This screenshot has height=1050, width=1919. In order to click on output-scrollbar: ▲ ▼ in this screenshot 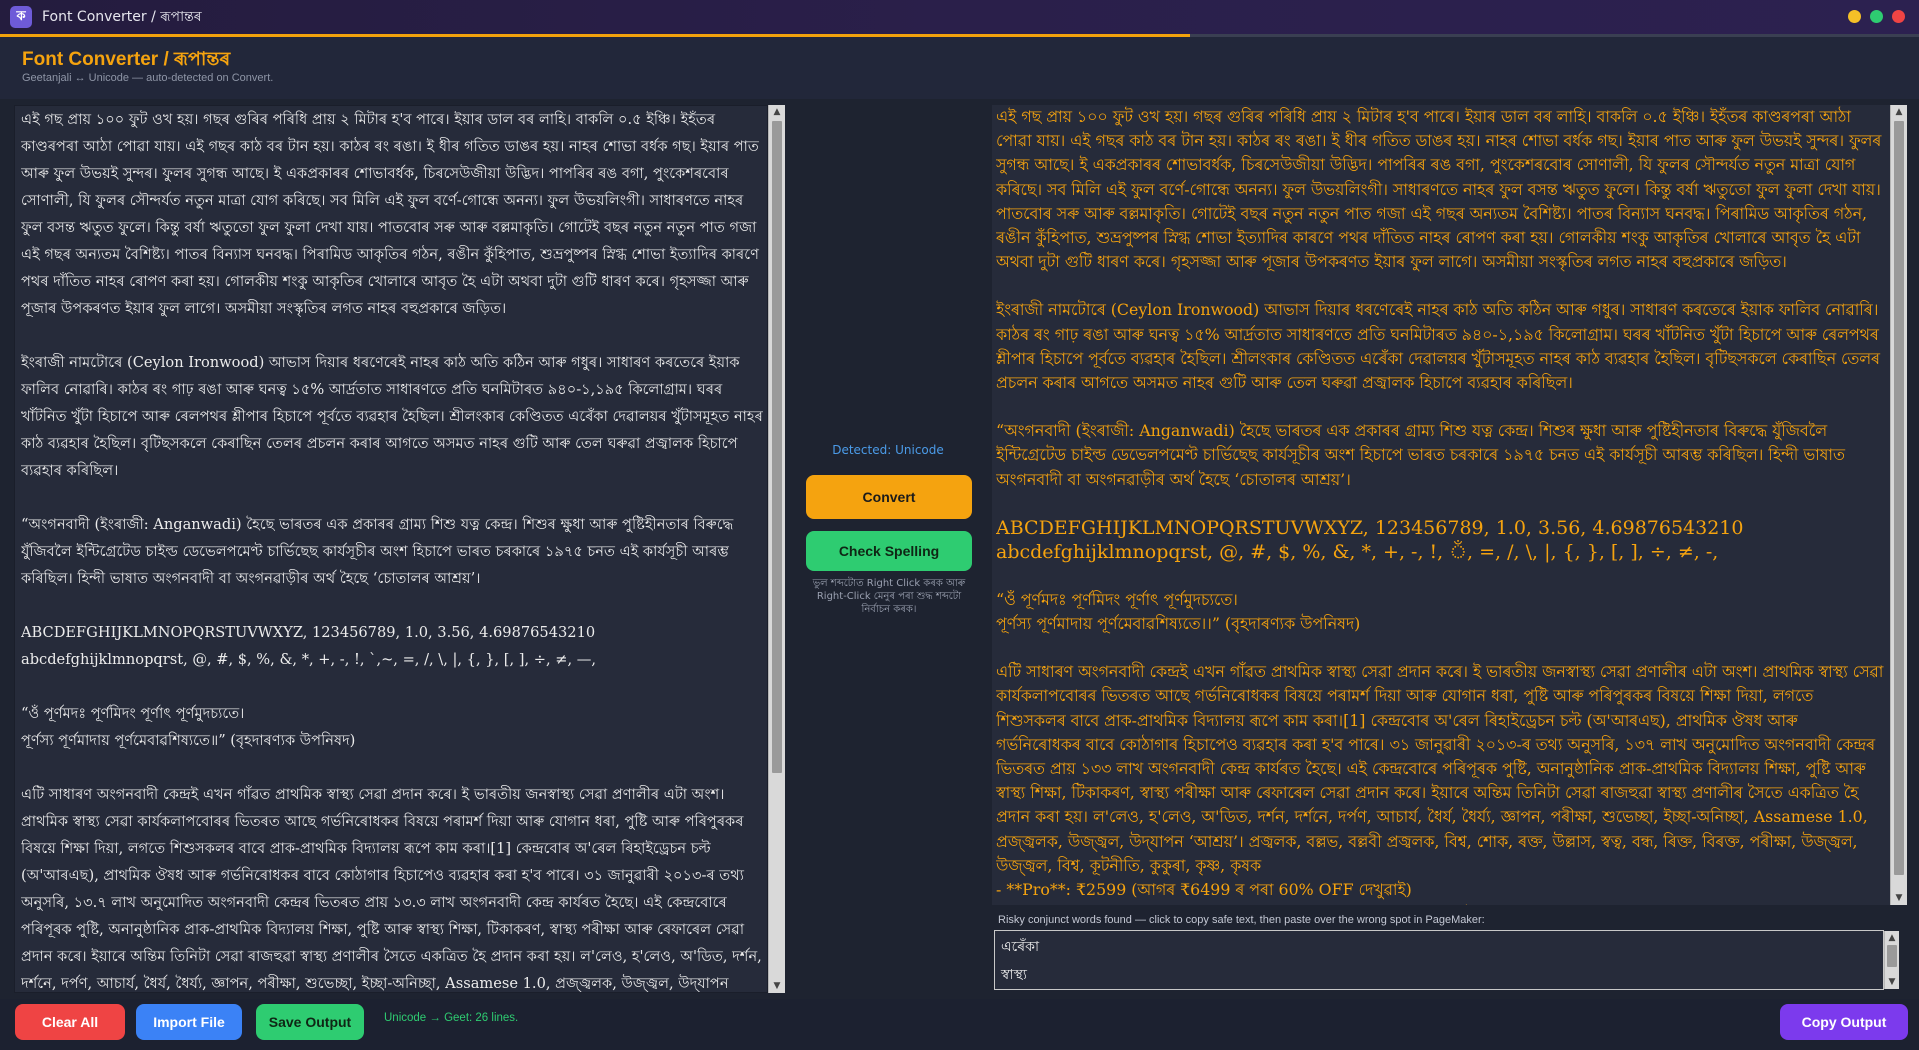, I will do `click(1898, 505)`.